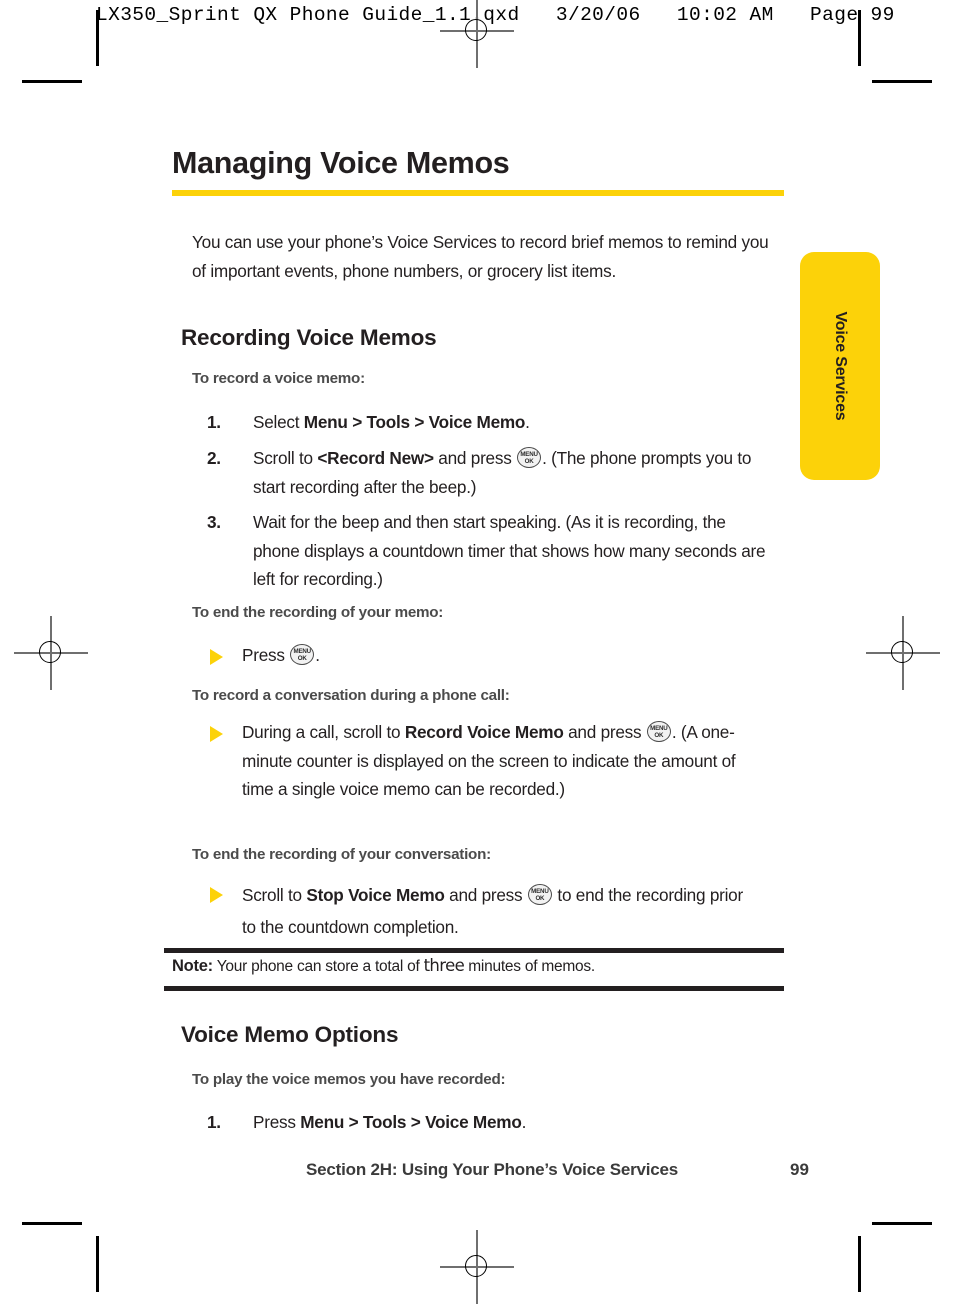 This screenshot has height=1304, width=954. What do you see at coordinates (375, 458) in the screenshot?
I see `record-new-option-bold: <Record New>` at bounding box center [375, 458].